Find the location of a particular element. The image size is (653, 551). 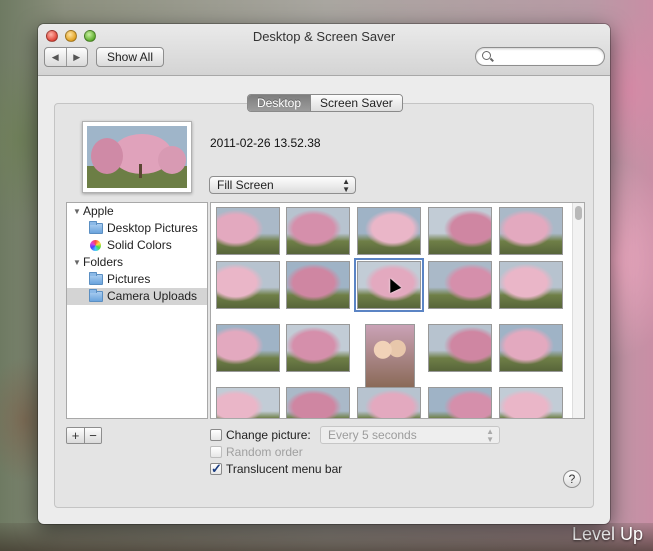

search-icon is located at coordinates (486, 55).